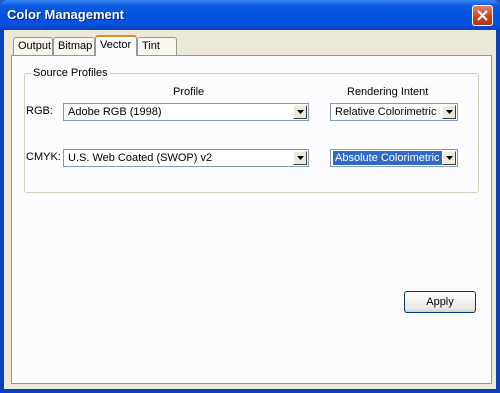 Image resolution: width=500 pixels, height=393 pixels. I want to click on tab-vector: Vector, so click(116, 45).